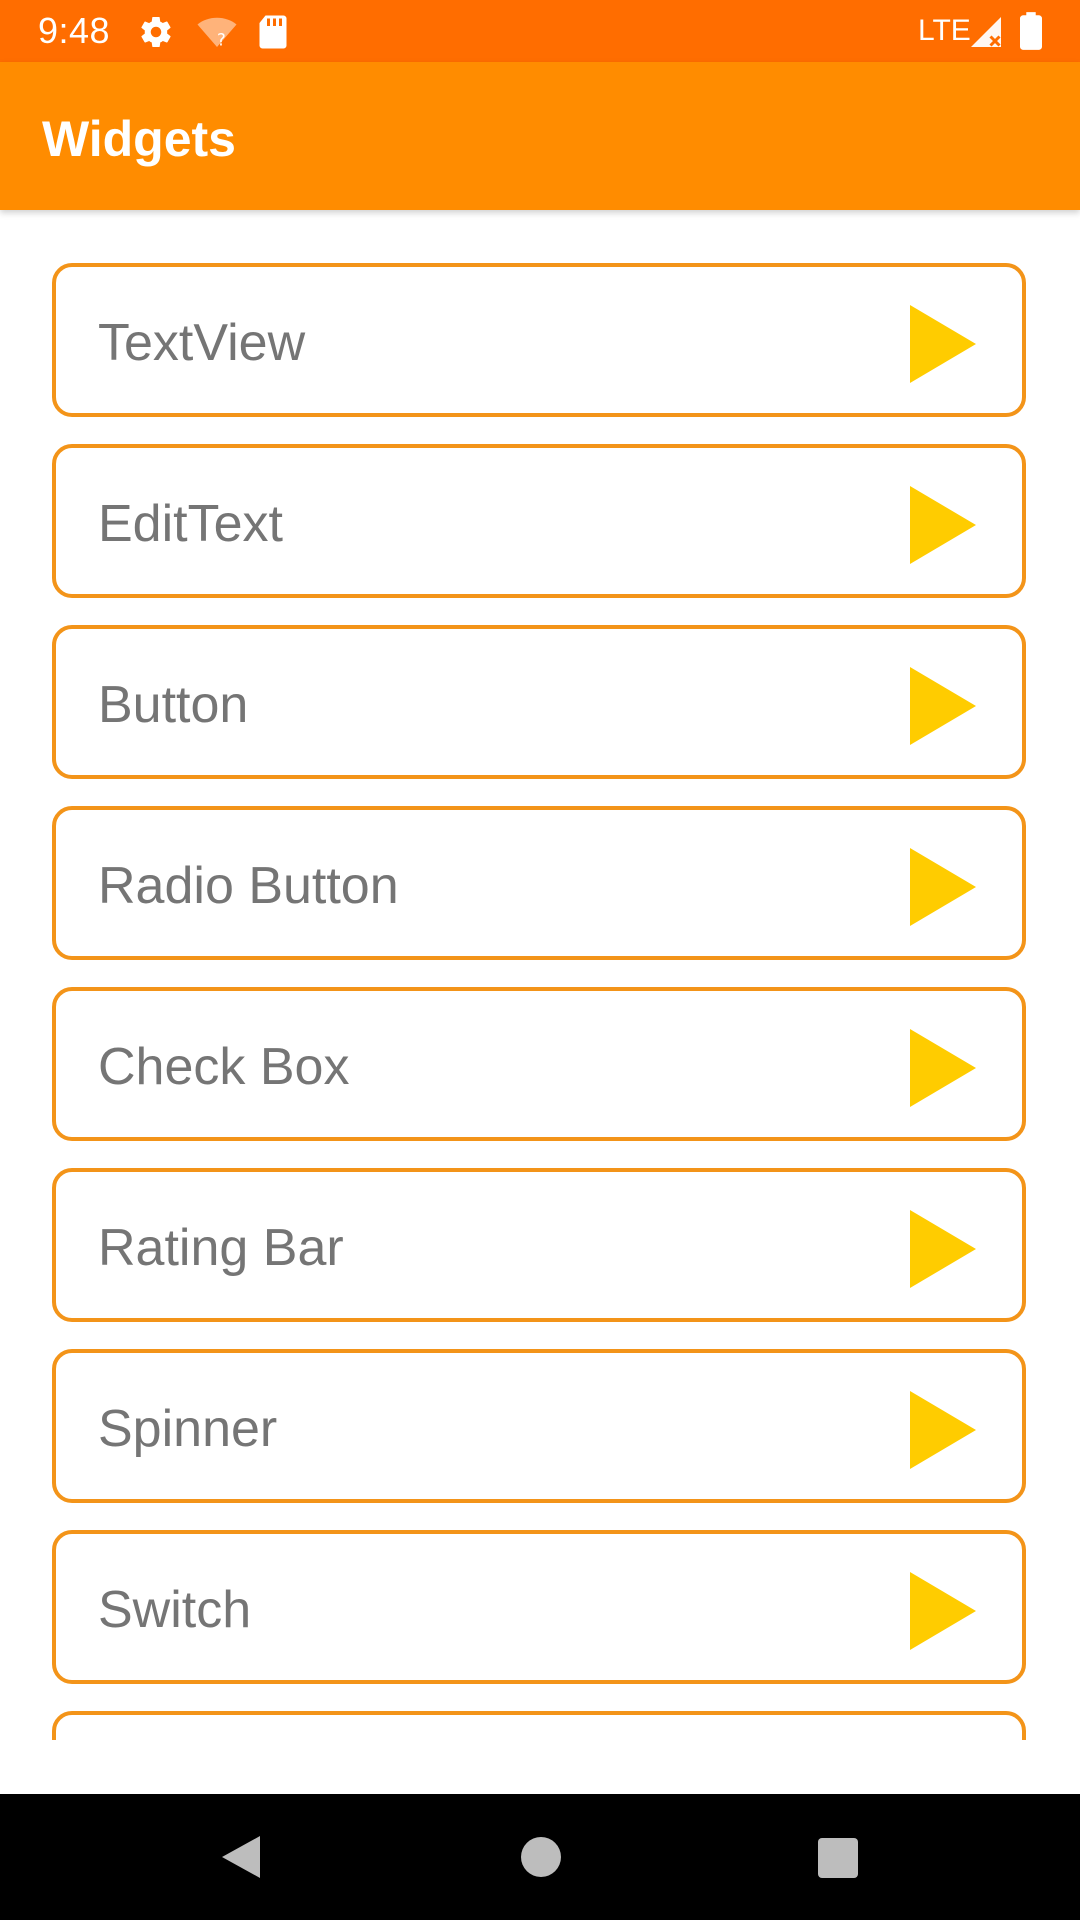 The image size is (1080, 1920). I want to click on list-item: Button, so click(539, 702).